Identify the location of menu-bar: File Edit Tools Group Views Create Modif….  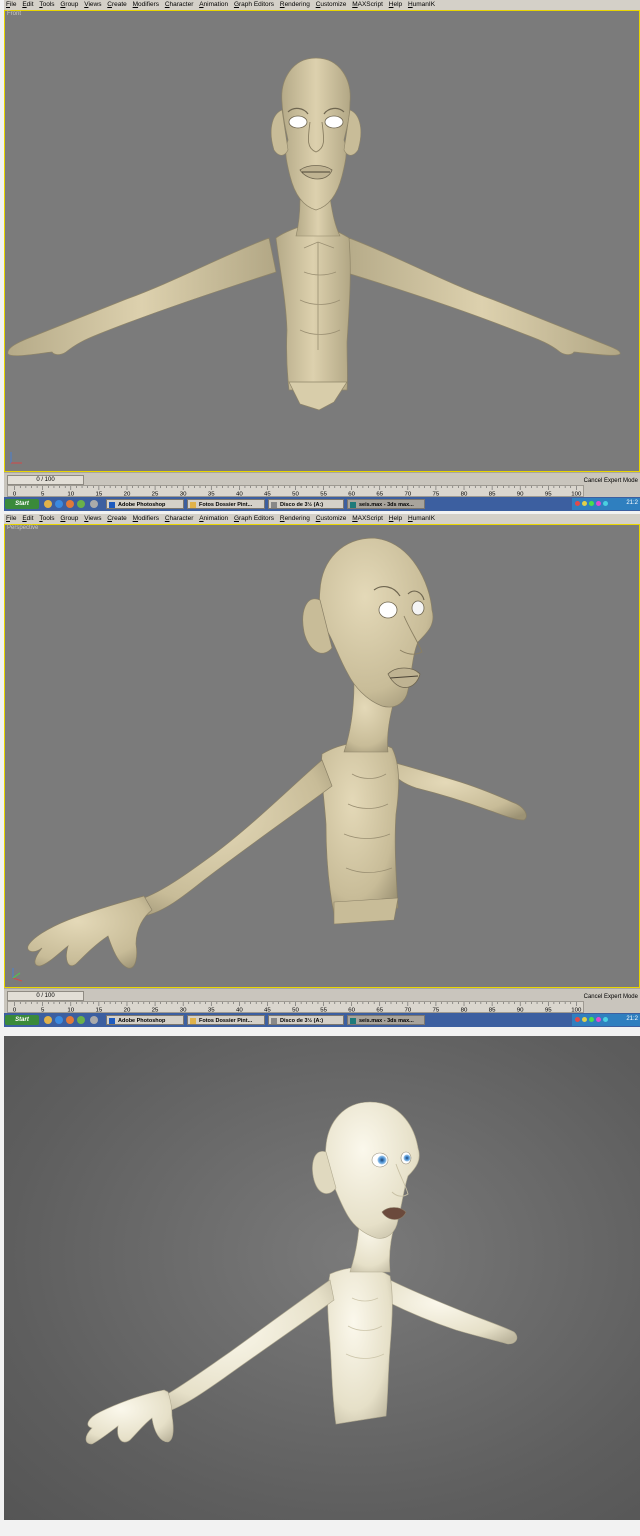
(322, 519).